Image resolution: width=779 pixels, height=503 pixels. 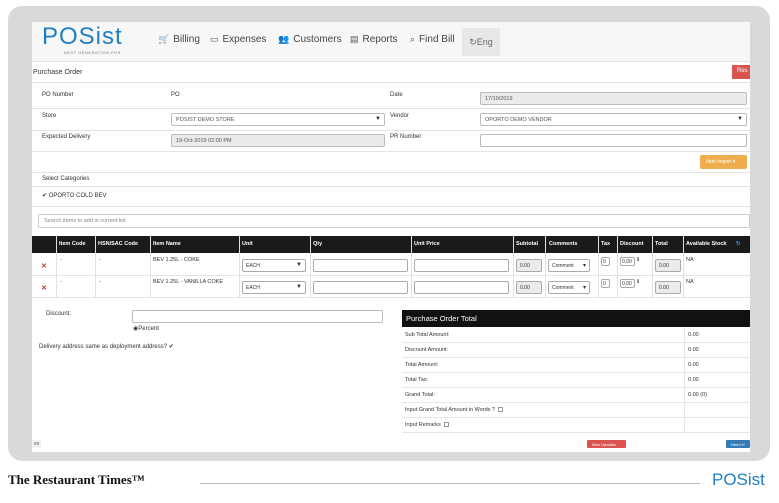 What do you see at coordinates (738, 479) in the screenshot?
I see `footer-logo: POSist` at bounding box center [738, 479].